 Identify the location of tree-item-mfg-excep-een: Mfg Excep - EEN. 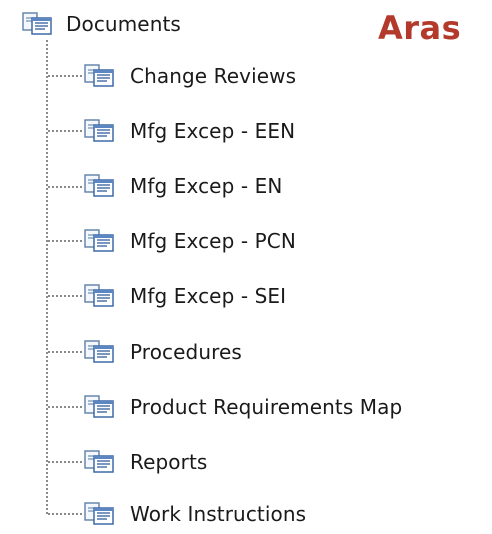
(188, 131).